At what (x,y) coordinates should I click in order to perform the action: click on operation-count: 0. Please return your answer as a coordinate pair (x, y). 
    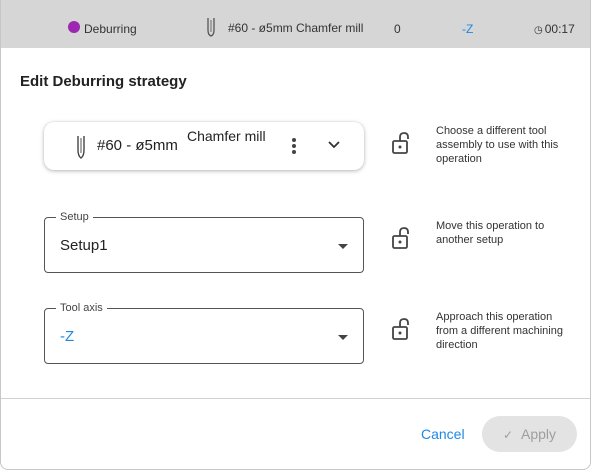
    Looking at the image, I should click on (397, 29).